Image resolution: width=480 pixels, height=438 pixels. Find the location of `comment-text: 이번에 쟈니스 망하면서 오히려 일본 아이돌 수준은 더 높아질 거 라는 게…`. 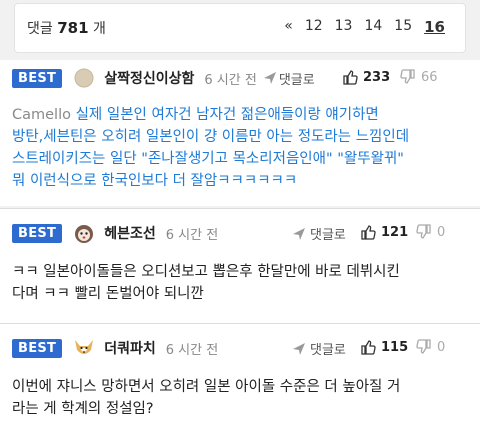

comment-text: 이번에 쟈니스 망하면서 오히려 일본 아이돌 수준은 더 높아질 거 라는 게… is located at coordinates (206, 398).